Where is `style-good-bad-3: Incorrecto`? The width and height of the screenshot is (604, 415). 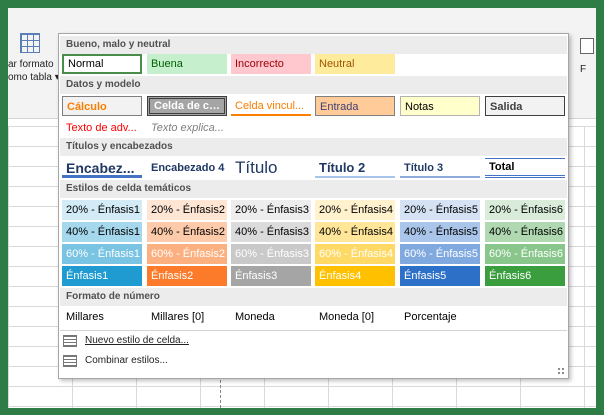
style-good-bad-3: Incorrecto is located at coordinates (271, 64).